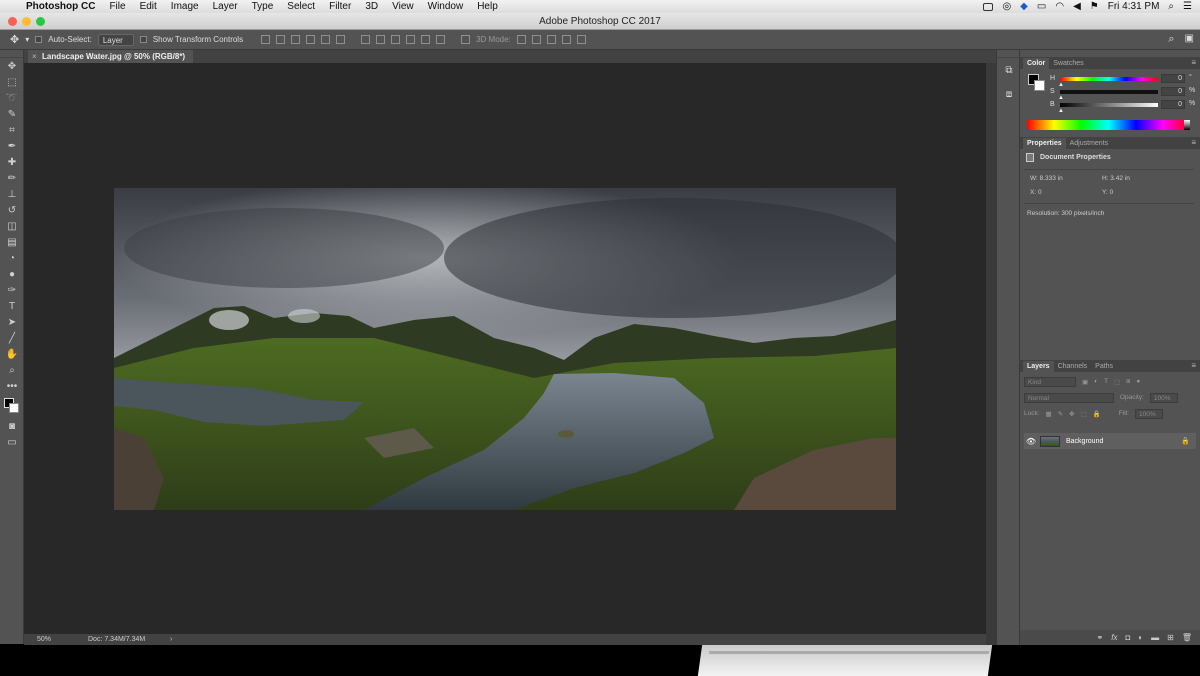  I want to click on lasso-tool-icon: ➰, so click(12, 98).